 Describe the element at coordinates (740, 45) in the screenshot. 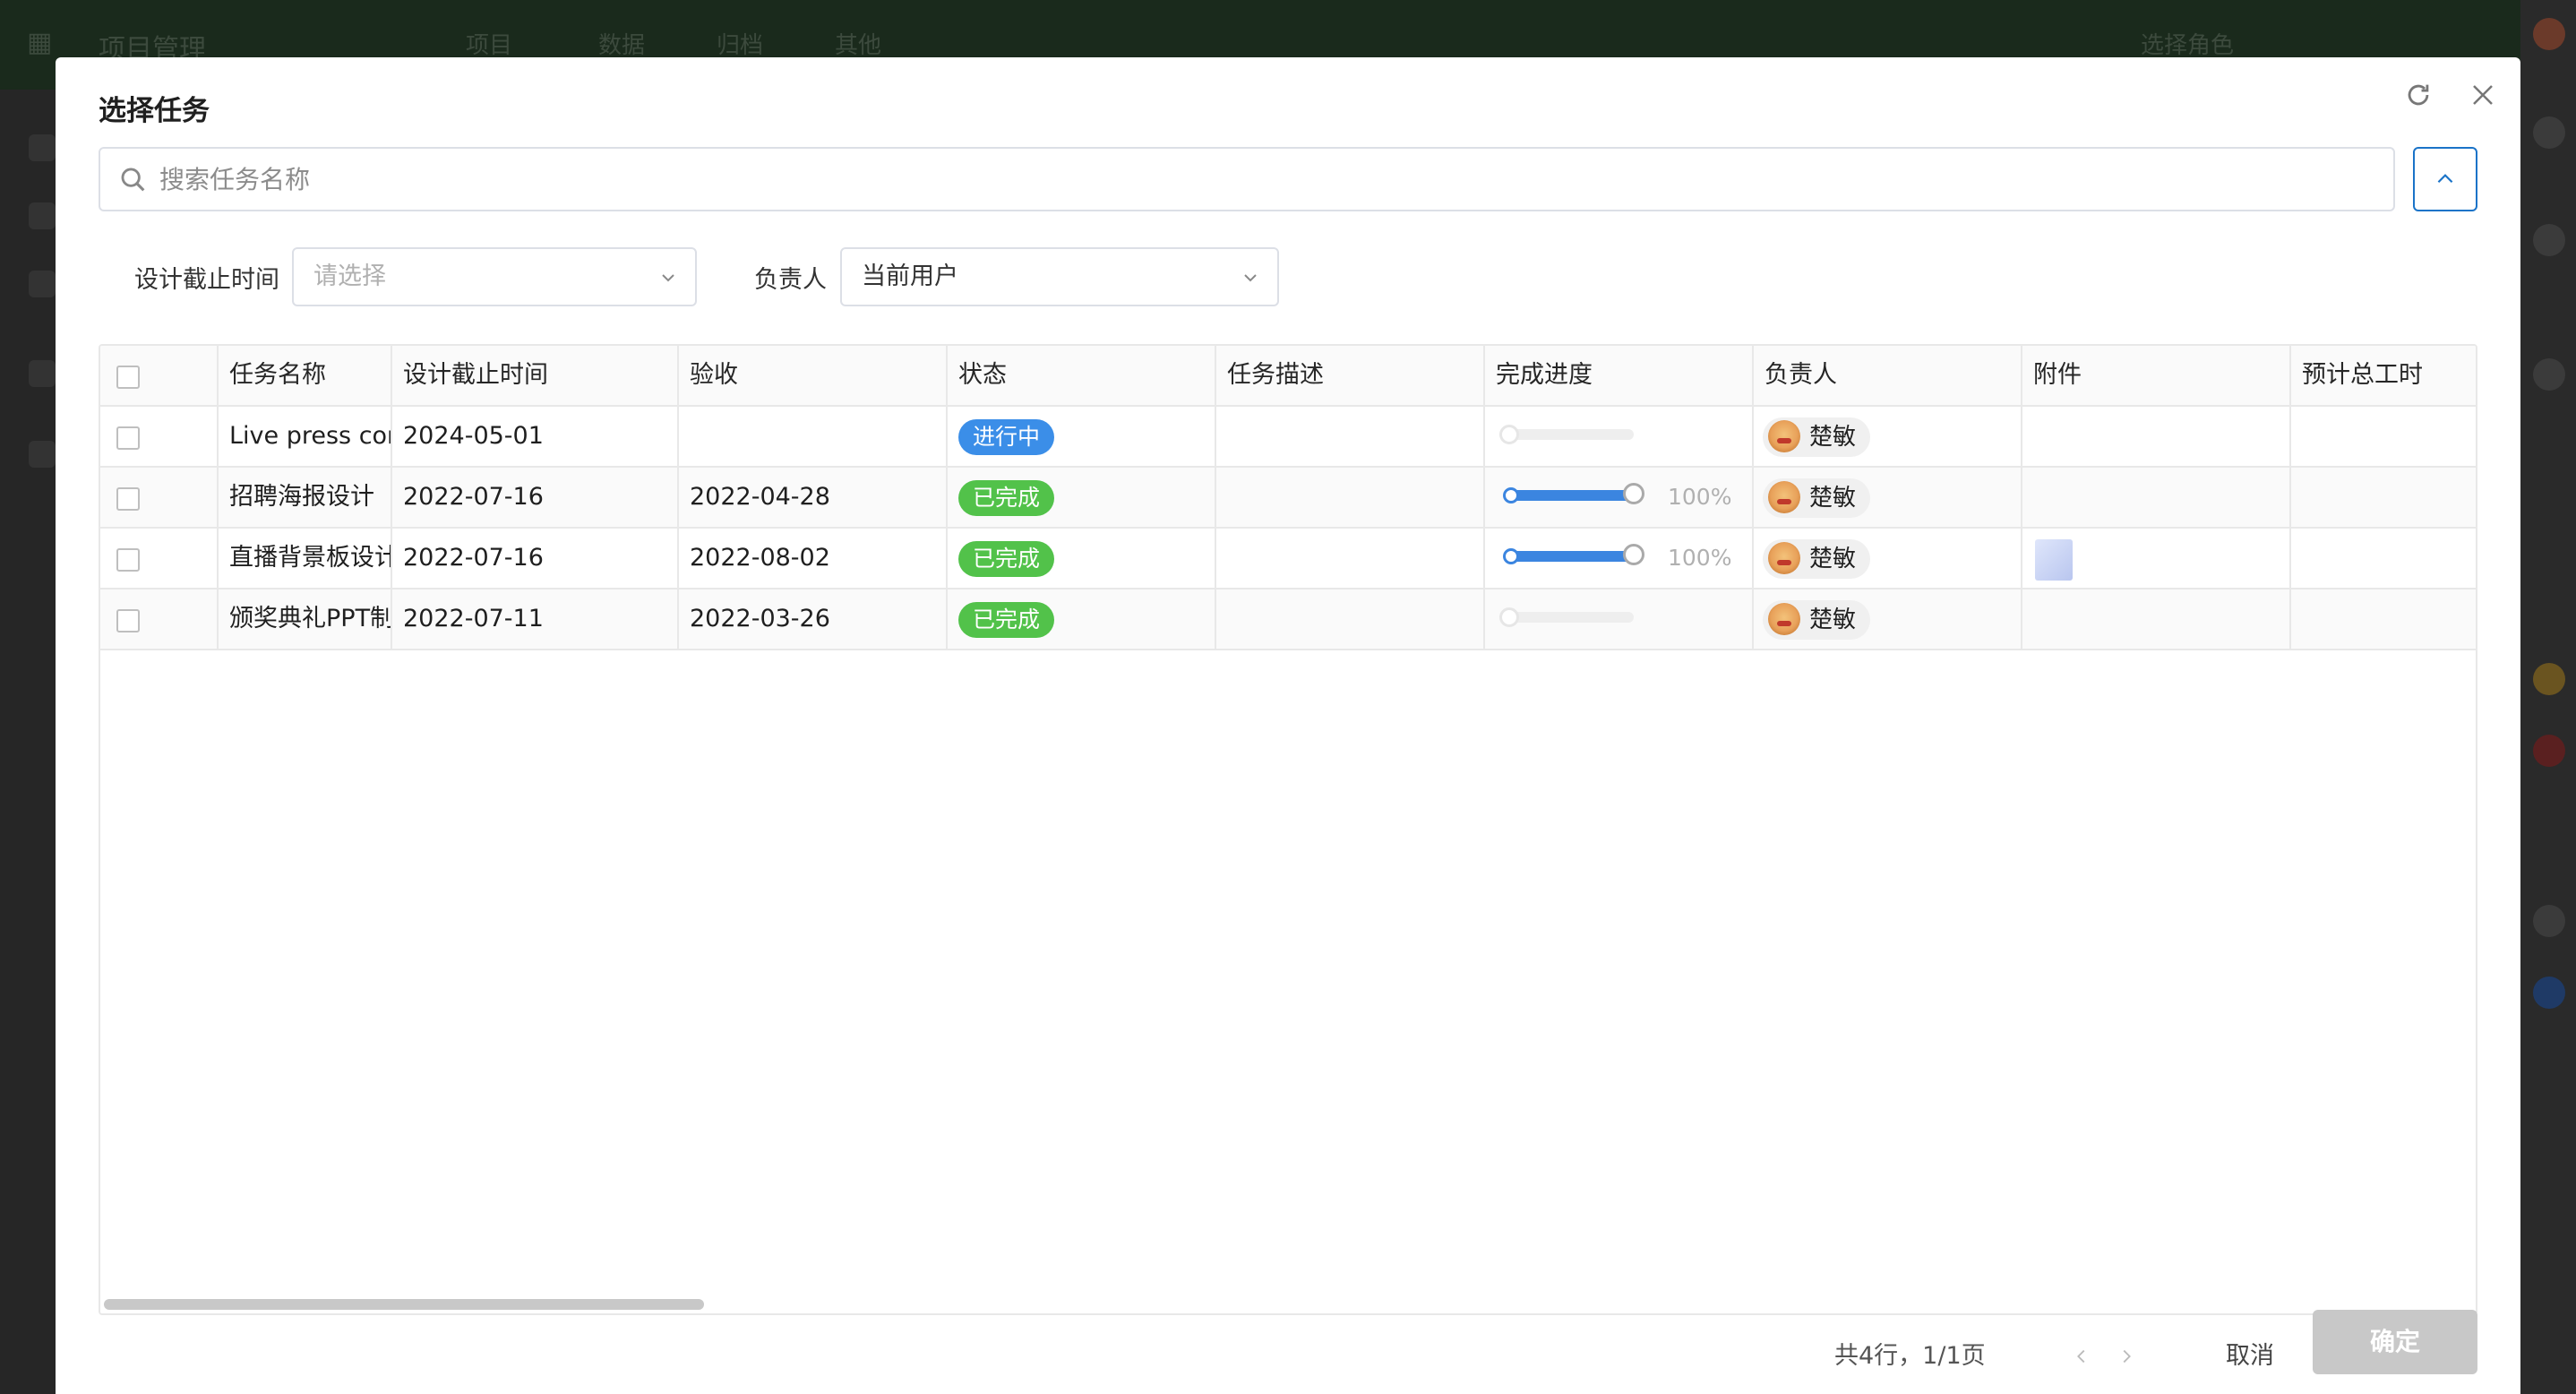

I see `background-nav-item: 归档` at that location.